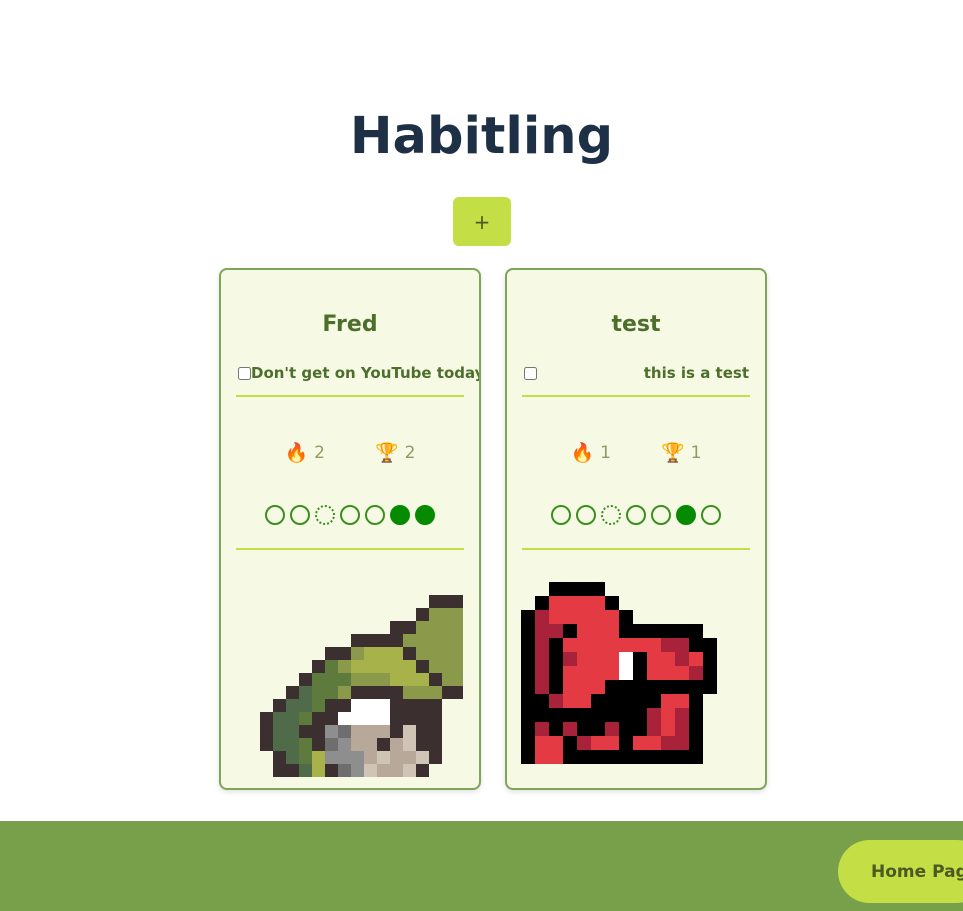 Image resolution: width=963 pixels, height=911 pixels. Describe the element at coordinates (482, 221) in the screenshot. I see `add-habit-button: +` at that location.